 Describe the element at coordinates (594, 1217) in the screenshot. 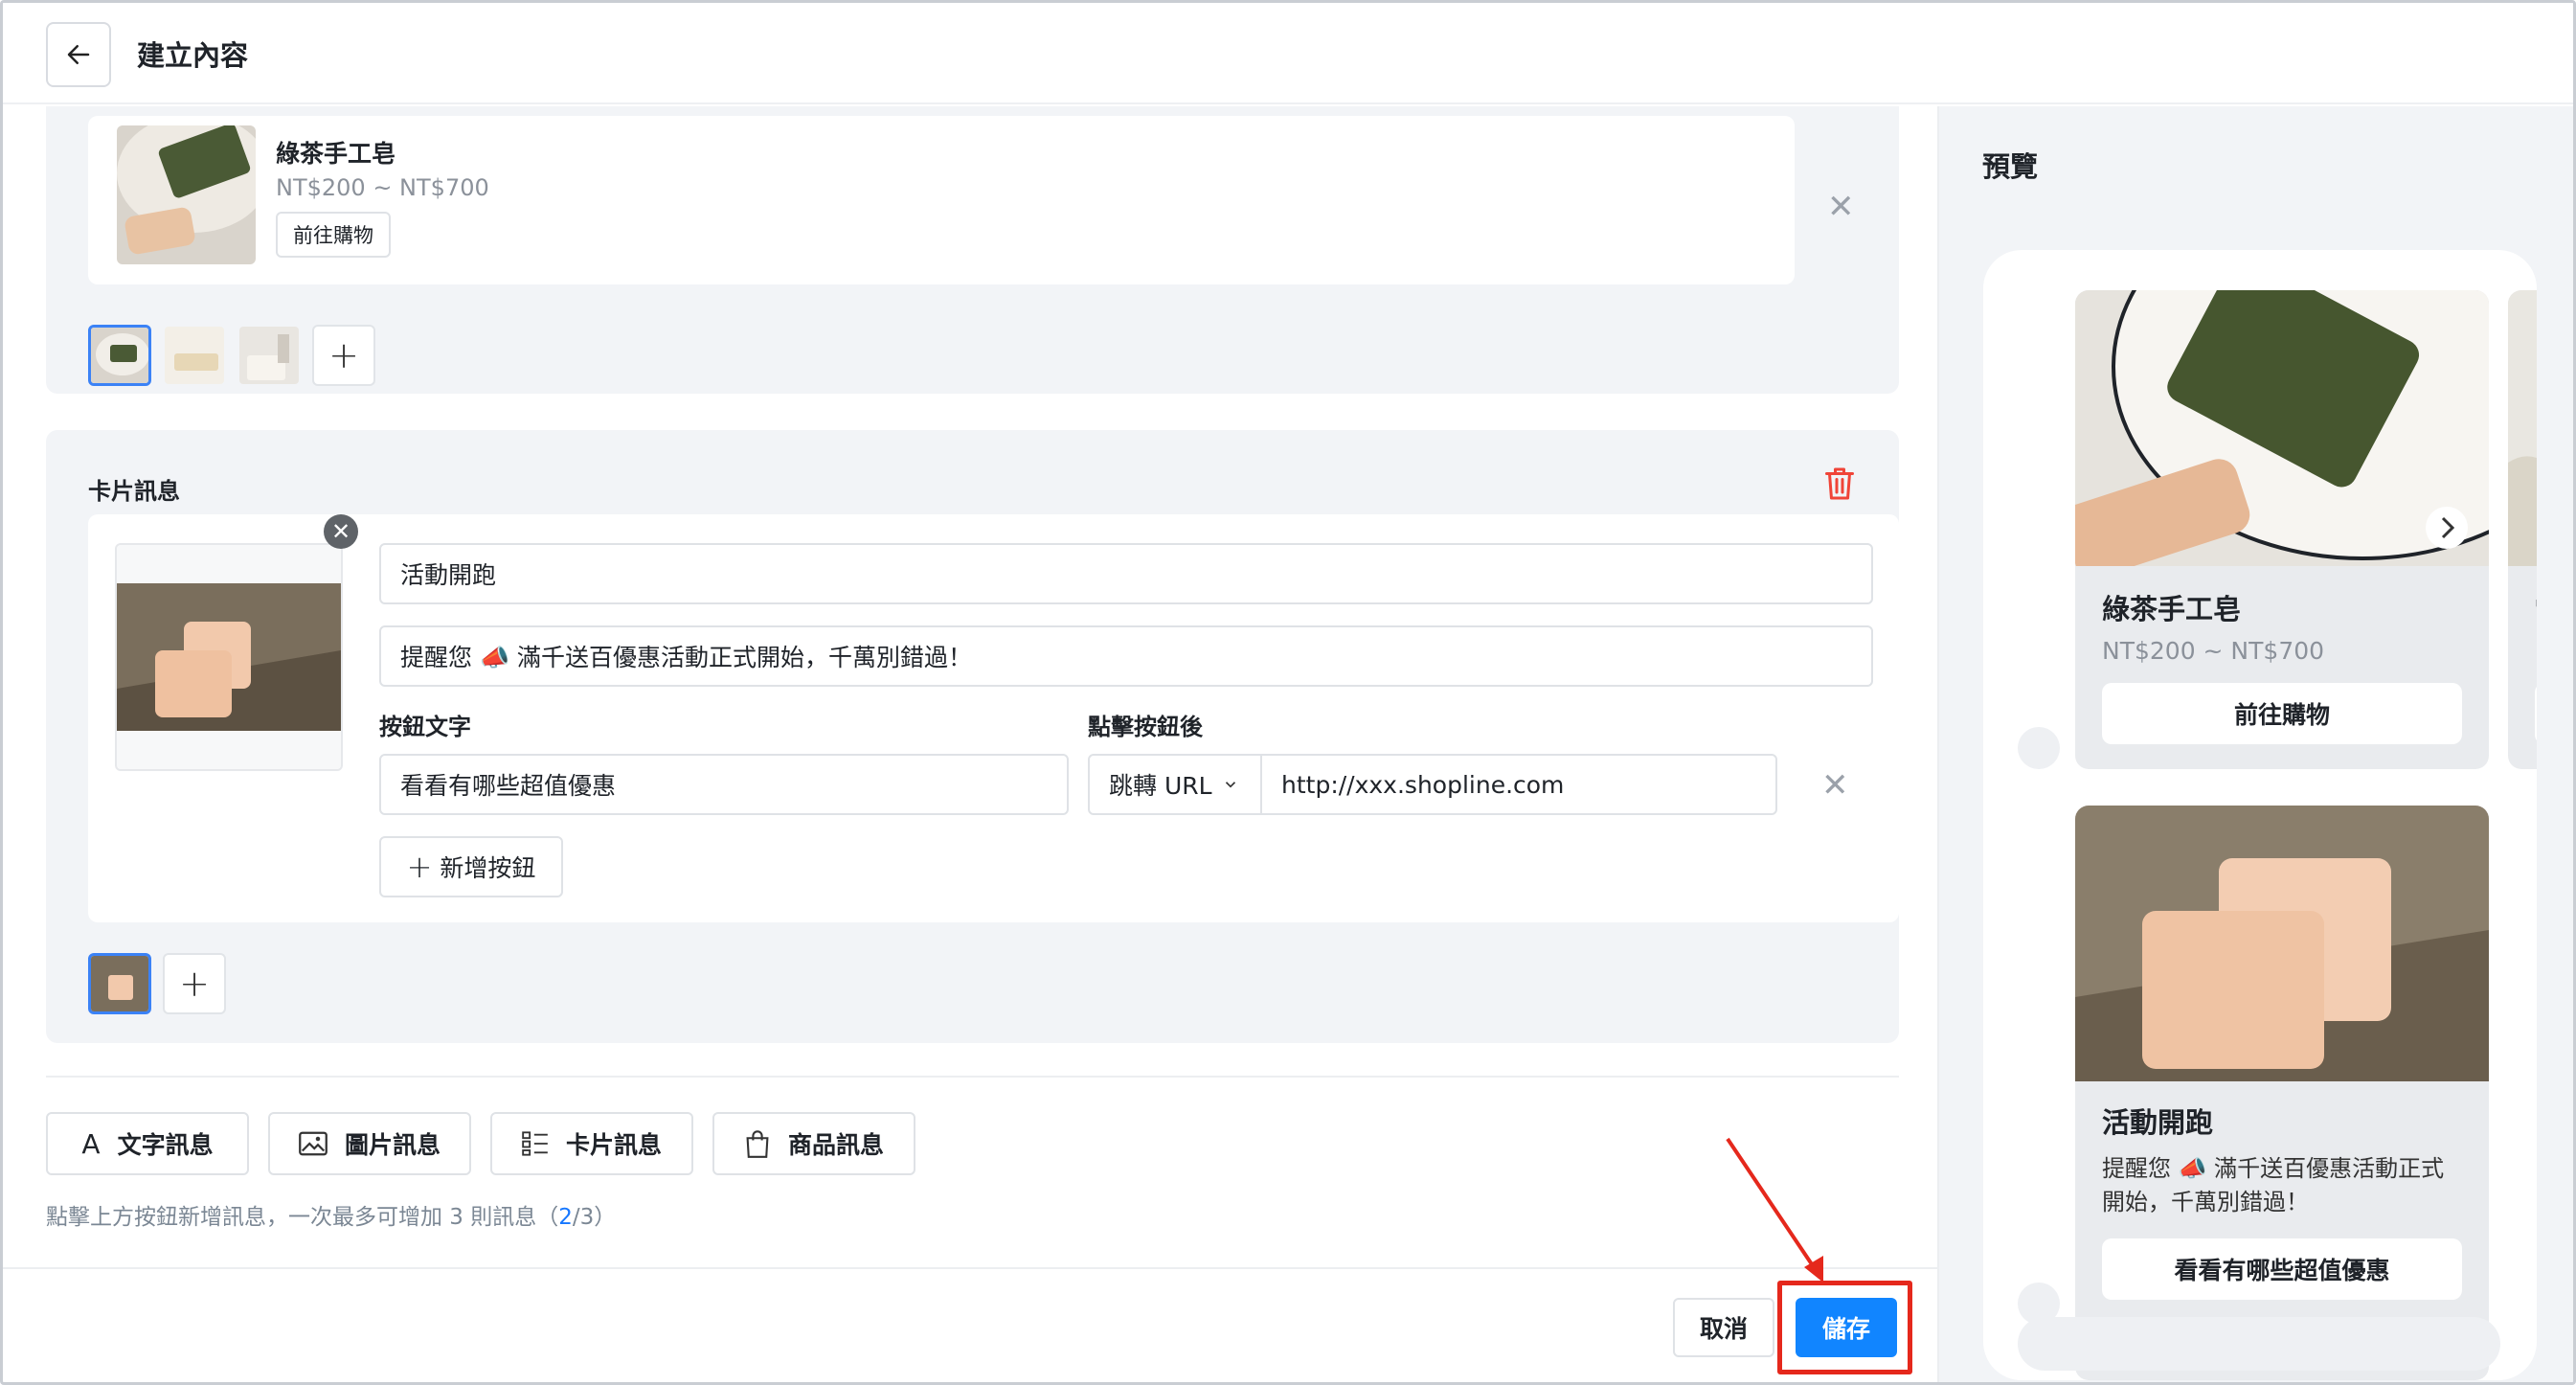

I see `hint-suffix: /3）` at that location.